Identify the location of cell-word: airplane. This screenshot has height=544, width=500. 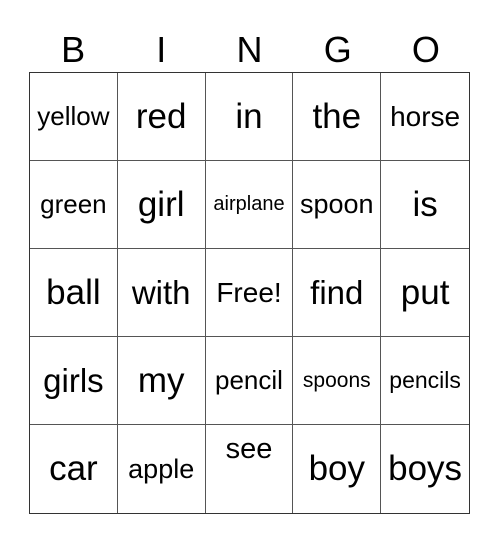
(249, 204).